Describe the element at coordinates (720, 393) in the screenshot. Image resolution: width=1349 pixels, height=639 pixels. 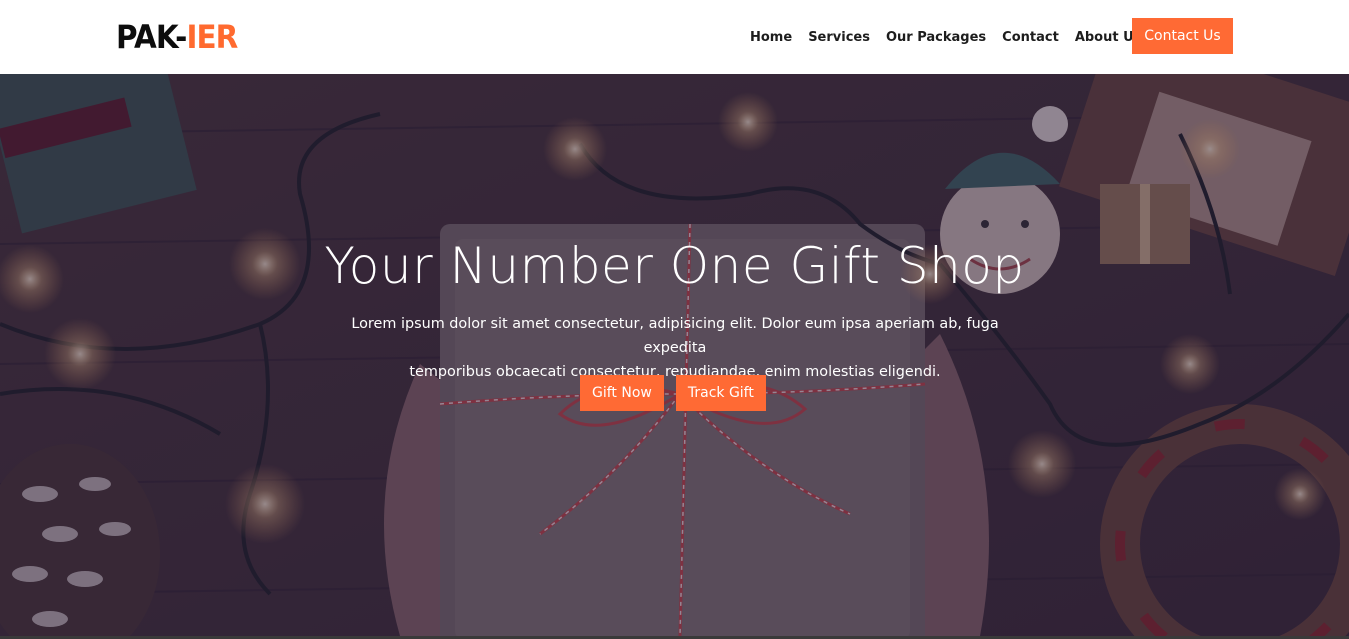
I see `track-gift-button: Track Gift` at that location.